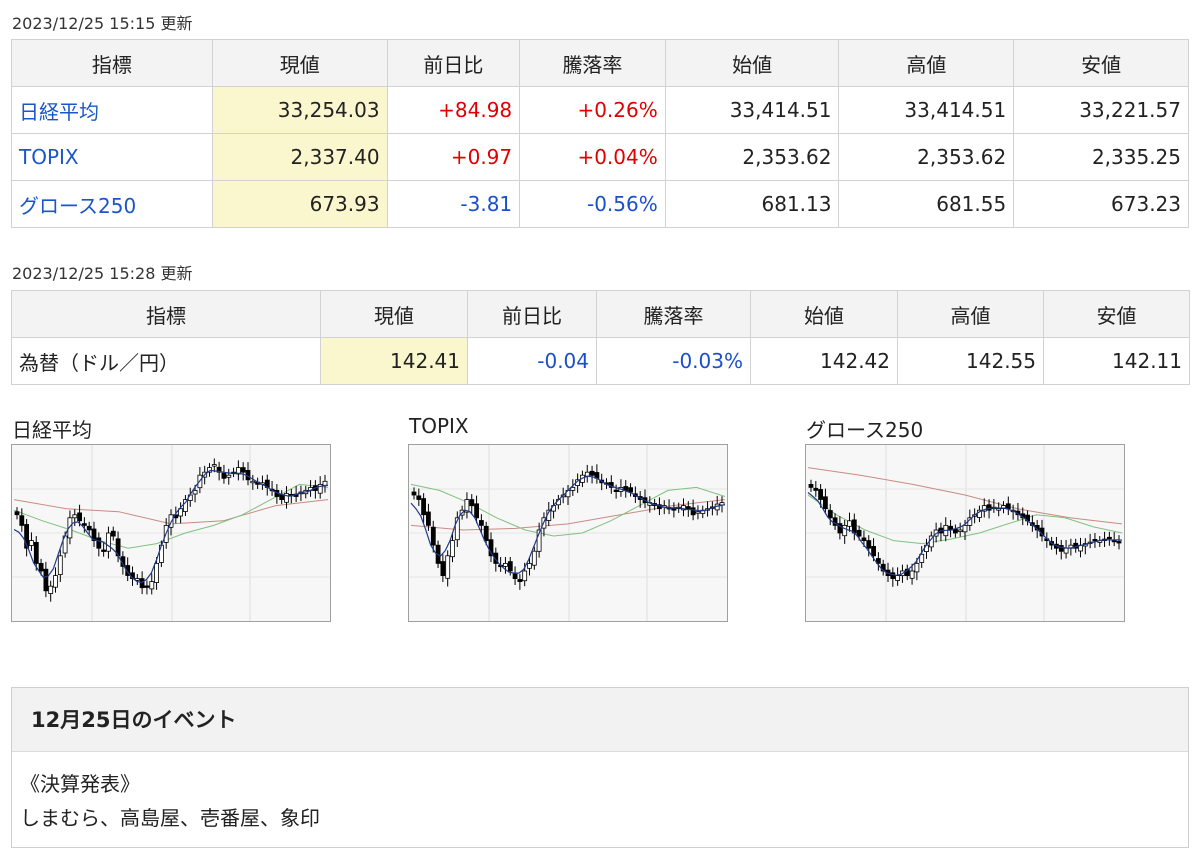 Image resolution: width=1200 pixels, height=855 pixels. Describe the element at coordinates (299, 157) in the screenshot. I see `current-value: 2,337.40` at that location.